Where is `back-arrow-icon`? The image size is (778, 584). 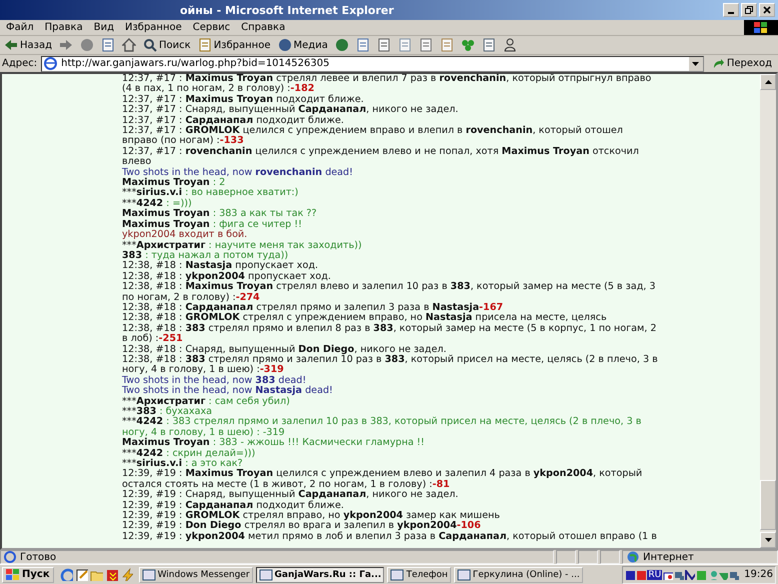 back-arrow-icon is located at coordinates (11, 45).